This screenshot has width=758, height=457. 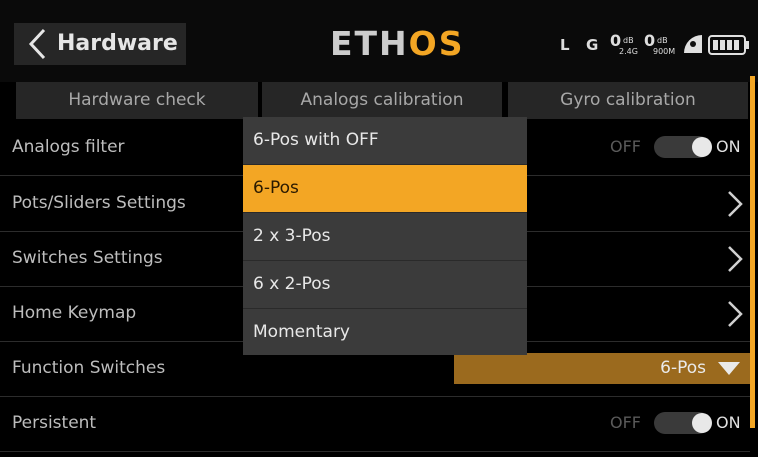 I want to click on logo-left: ETH, so click(x=369, y=43).